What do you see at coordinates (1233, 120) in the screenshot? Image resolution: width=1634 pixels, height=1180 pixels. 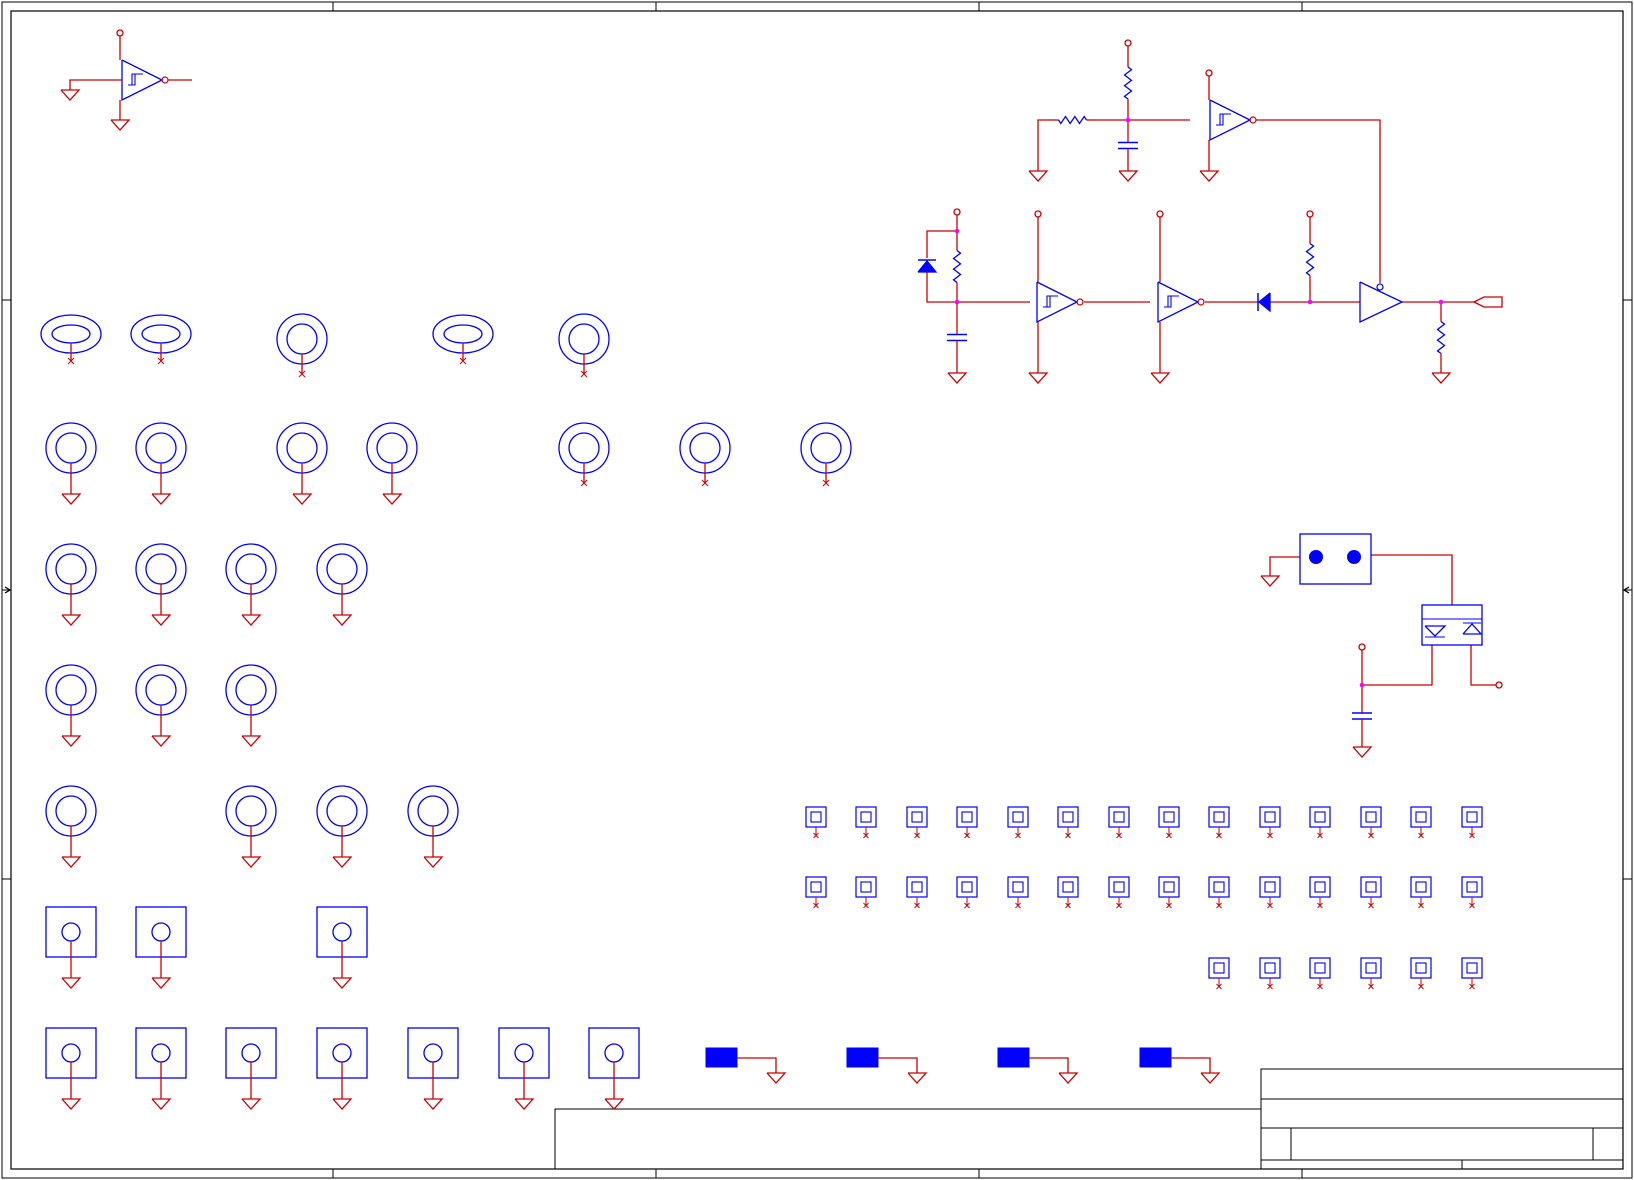 I see `schmitt-buffer-oscillator` at bounding box center [1233, 120].